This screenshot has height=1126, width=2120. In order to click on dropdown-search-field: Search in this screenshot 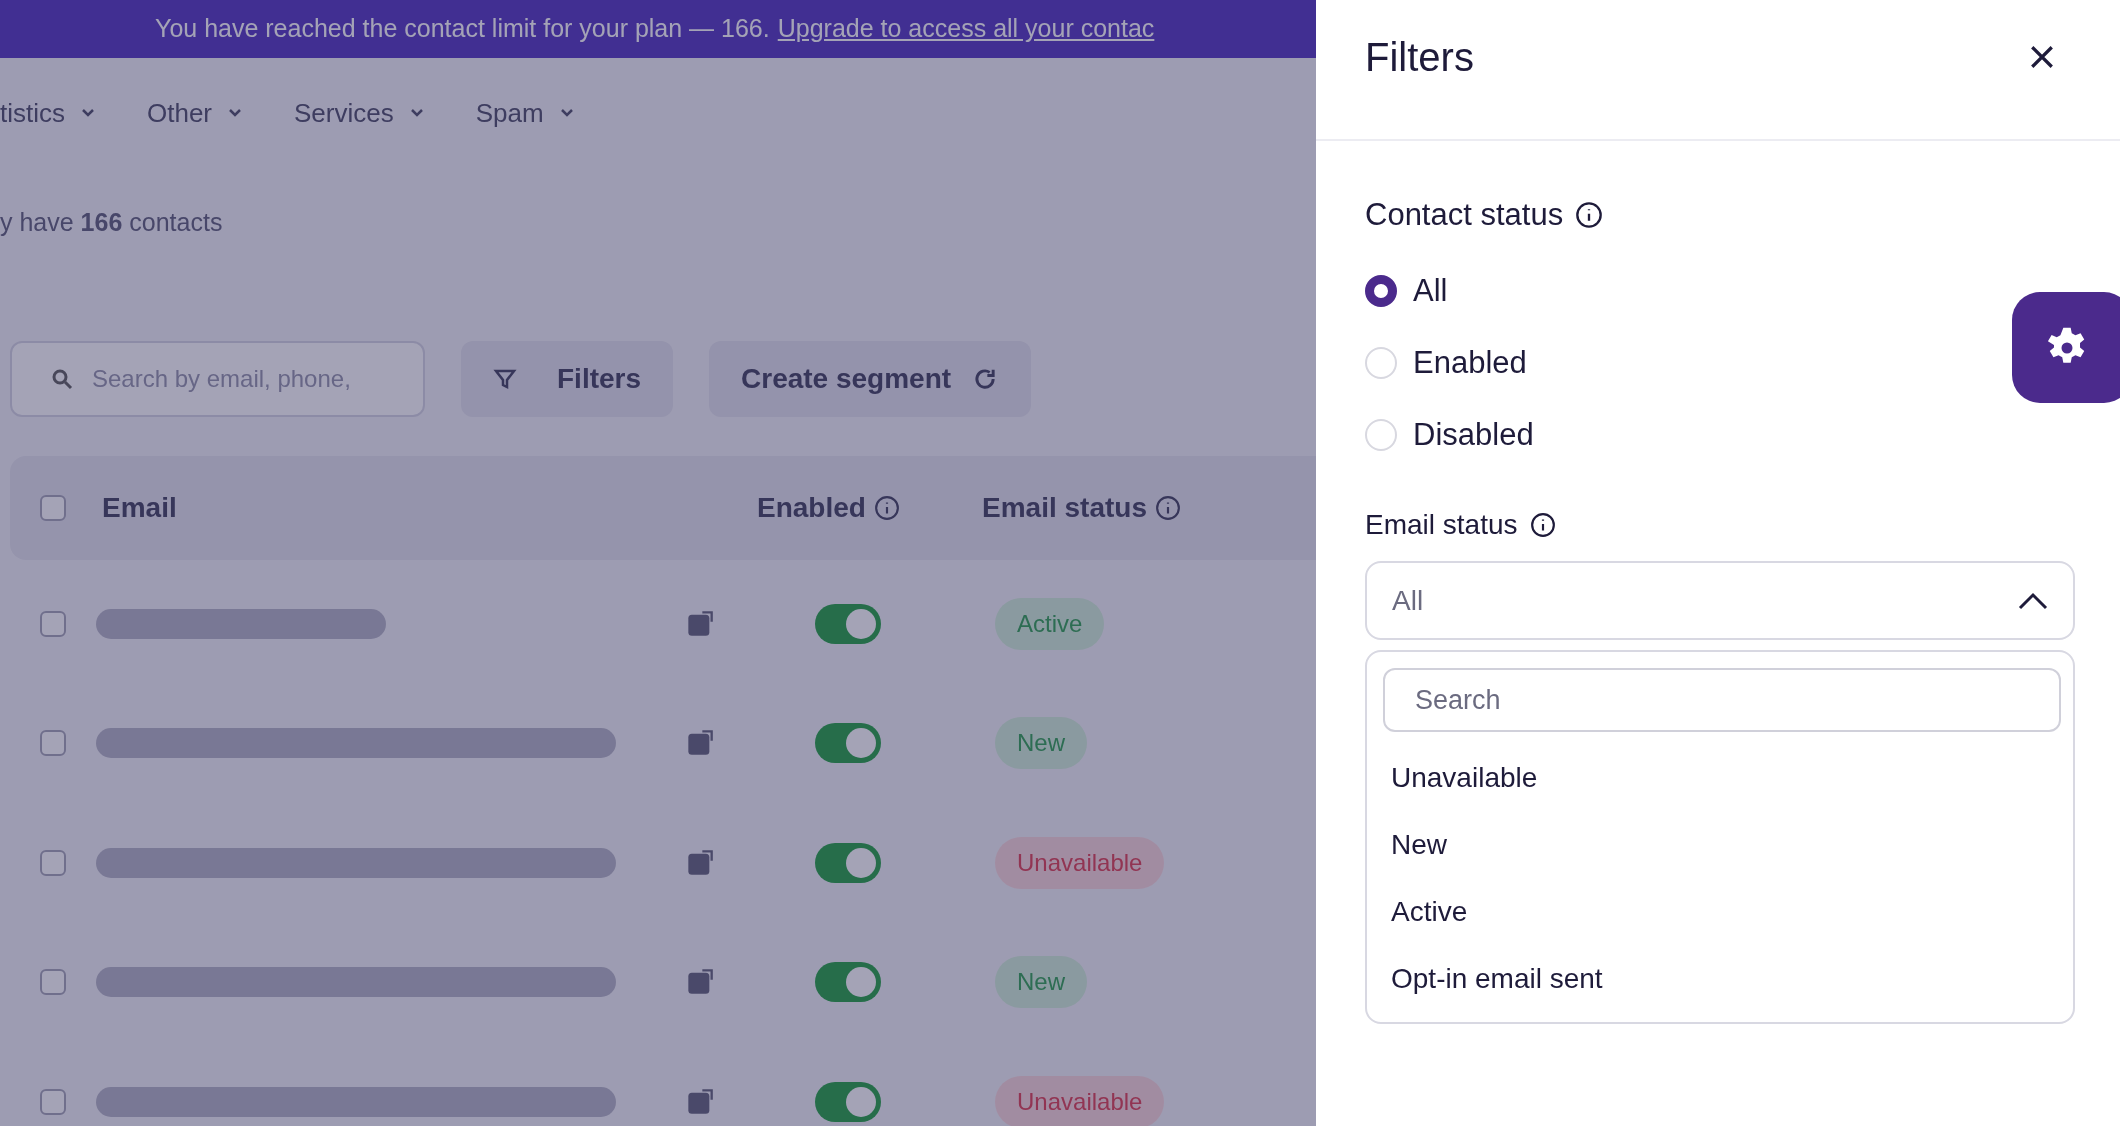, I will do `click(1722, 700)`.